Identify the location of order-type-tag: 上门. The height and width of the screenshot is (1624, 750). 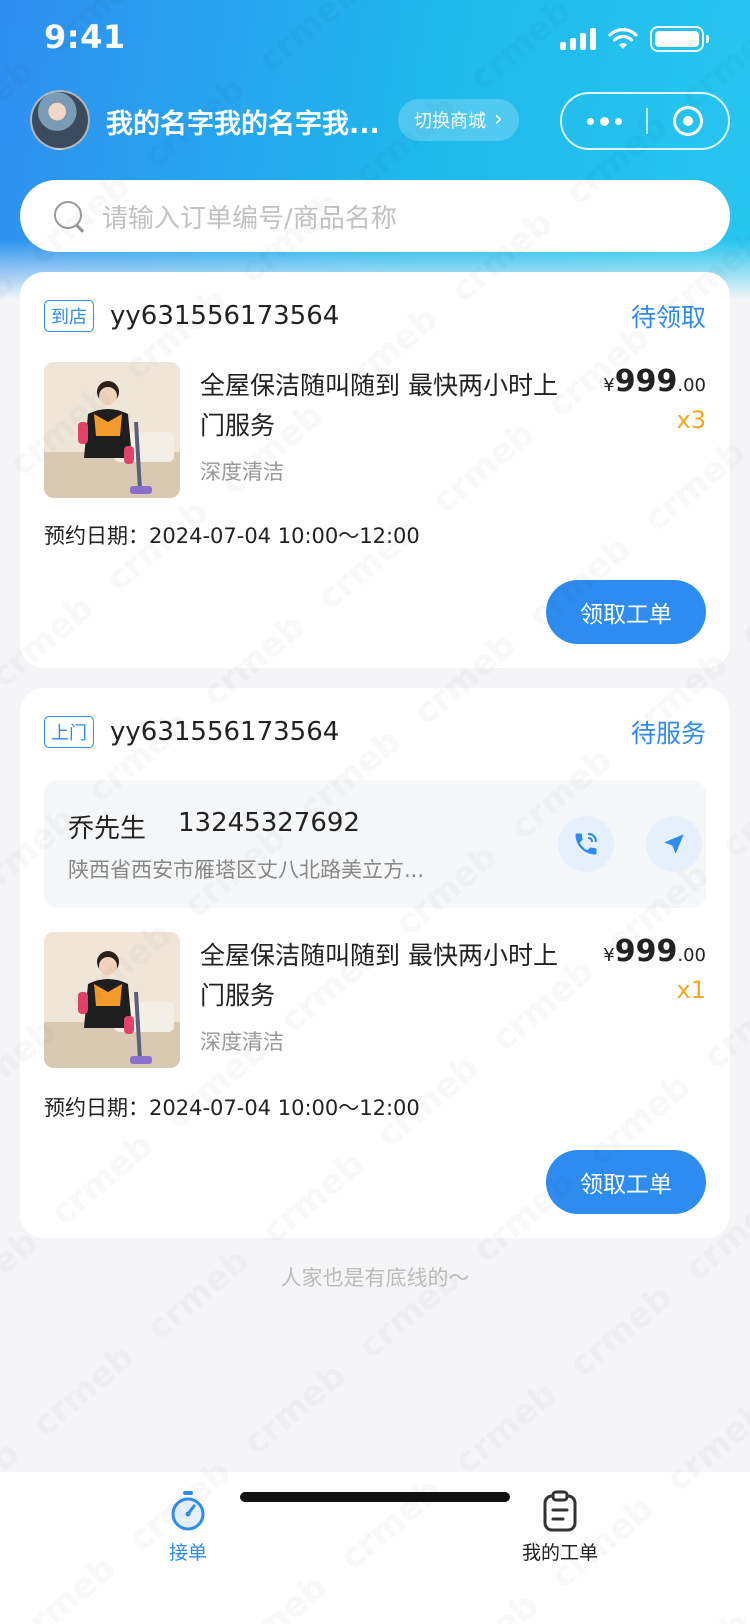
(69, 732).